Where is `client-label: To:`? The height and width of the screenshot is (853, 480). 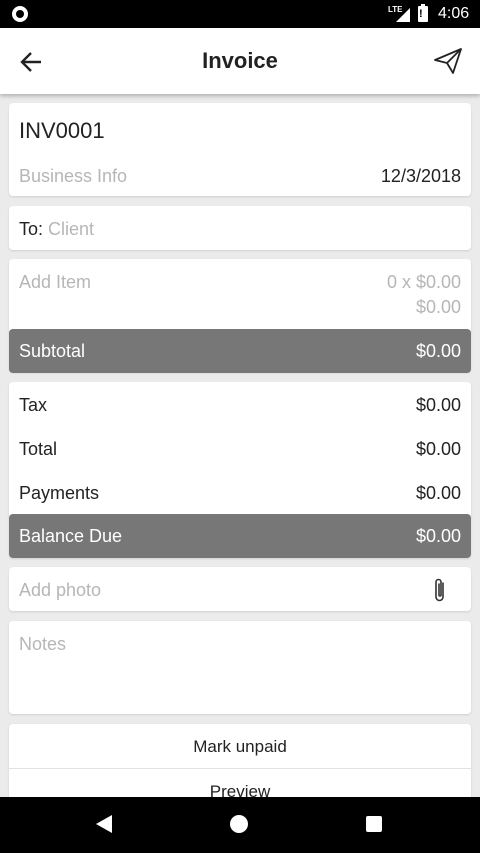
client-label: To: is located at coordinates (31, 229).